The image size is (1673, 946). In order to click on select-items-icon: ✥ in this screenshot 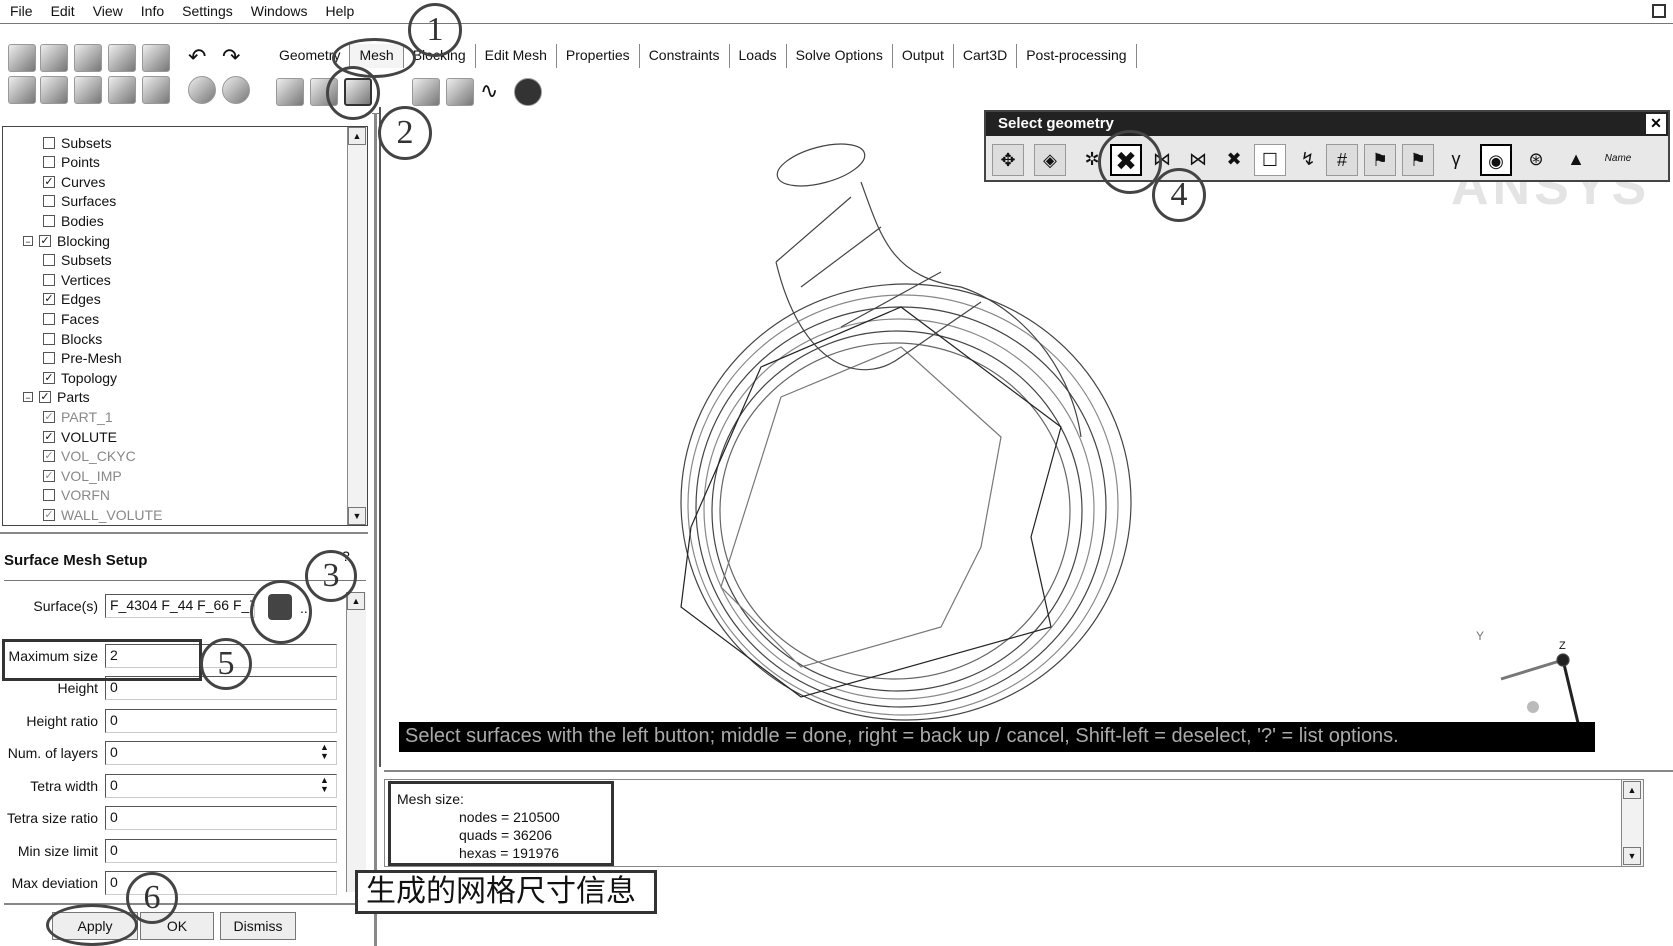, I will do `click(1008, 160)`.